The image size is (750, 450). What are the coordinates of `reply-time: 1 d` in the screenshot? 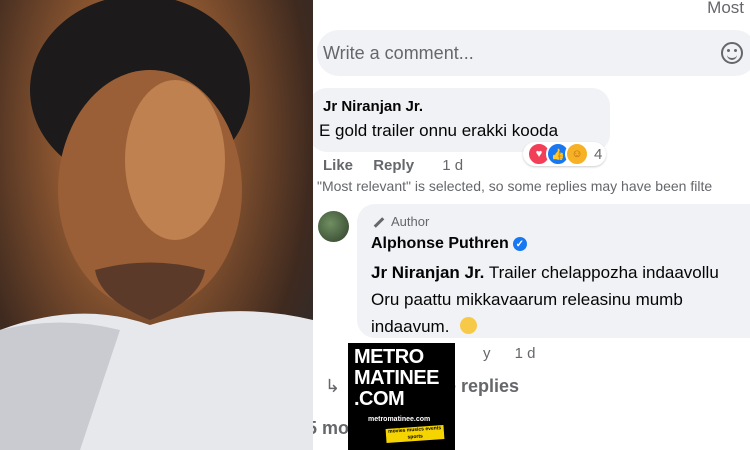 It's located at (525, 353).